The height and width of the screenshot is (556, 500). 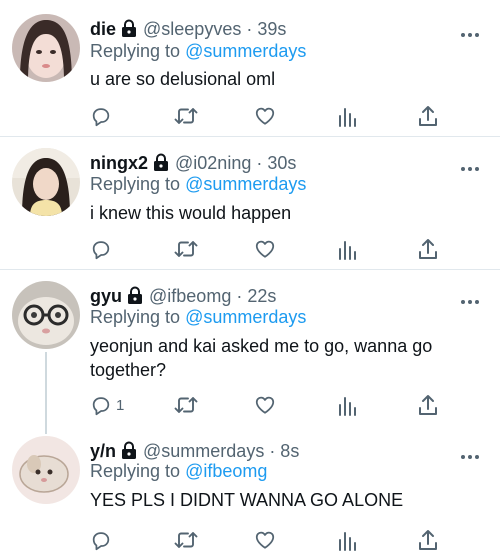 I want to click on tweet-text: u are so delusional oml, so click(x=183, y=79).